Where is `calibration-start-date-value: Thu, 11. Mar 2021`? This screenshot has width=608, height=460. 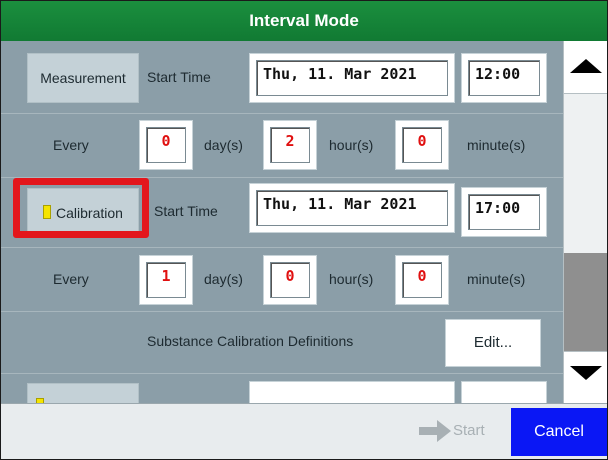 calibration-start-date-value: Thu, 11. Mar 2021 is located at coordinates (352, 208).